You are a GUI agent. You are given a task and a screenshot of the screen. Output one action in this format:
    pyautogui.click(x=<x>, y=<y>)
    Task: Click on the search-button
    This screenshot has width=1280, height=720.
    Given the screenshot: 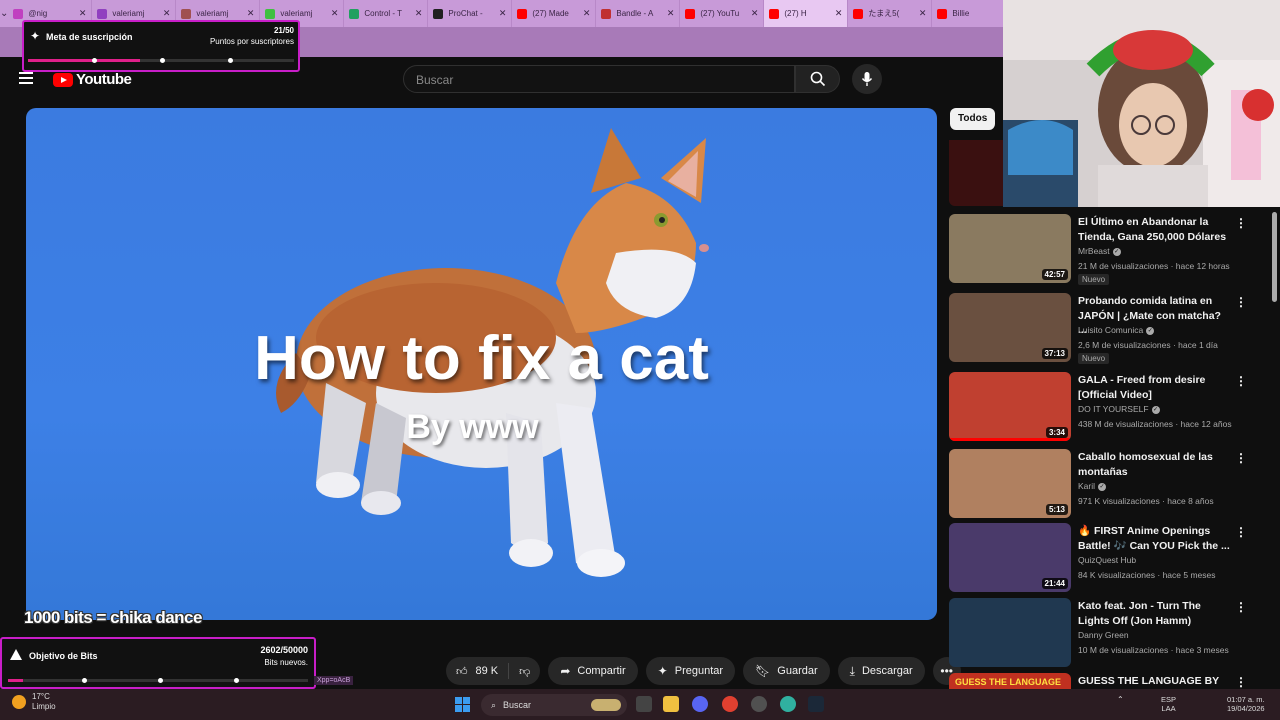 What is the action you would take?
    pyautogui.click(x=817, y=79)
    